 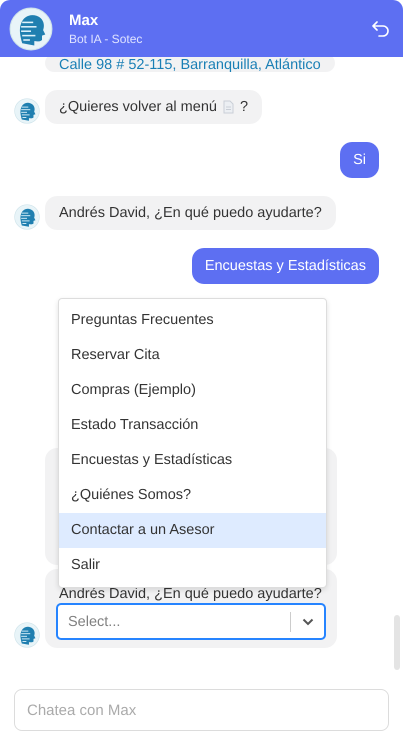 I want to click on bot-subtitle: Bot IA - Sotec, so click(x=106, y=39).